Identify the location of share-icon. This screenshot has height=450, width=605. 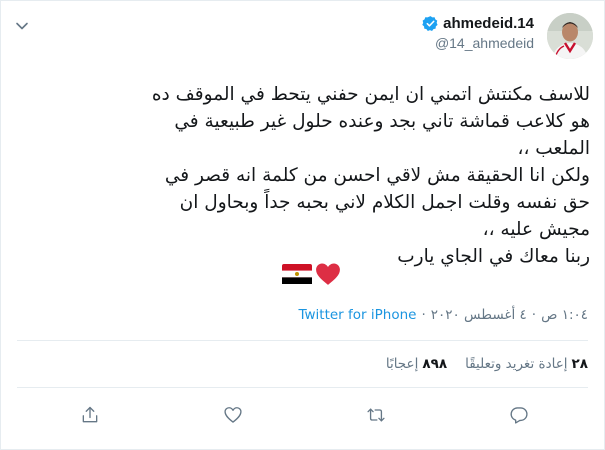
(90, 414).